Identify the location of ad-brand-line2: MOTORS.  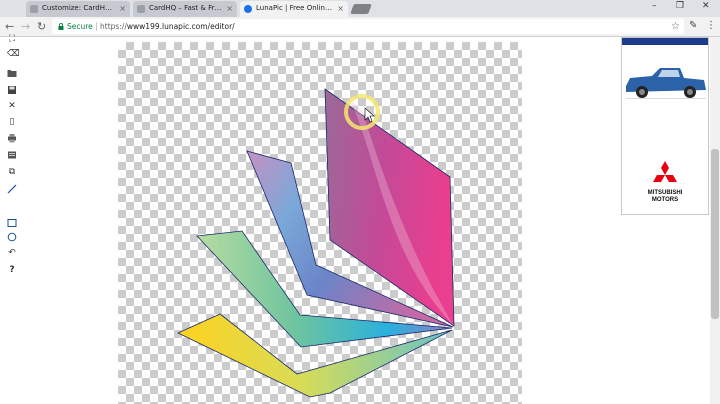
(665, 200).